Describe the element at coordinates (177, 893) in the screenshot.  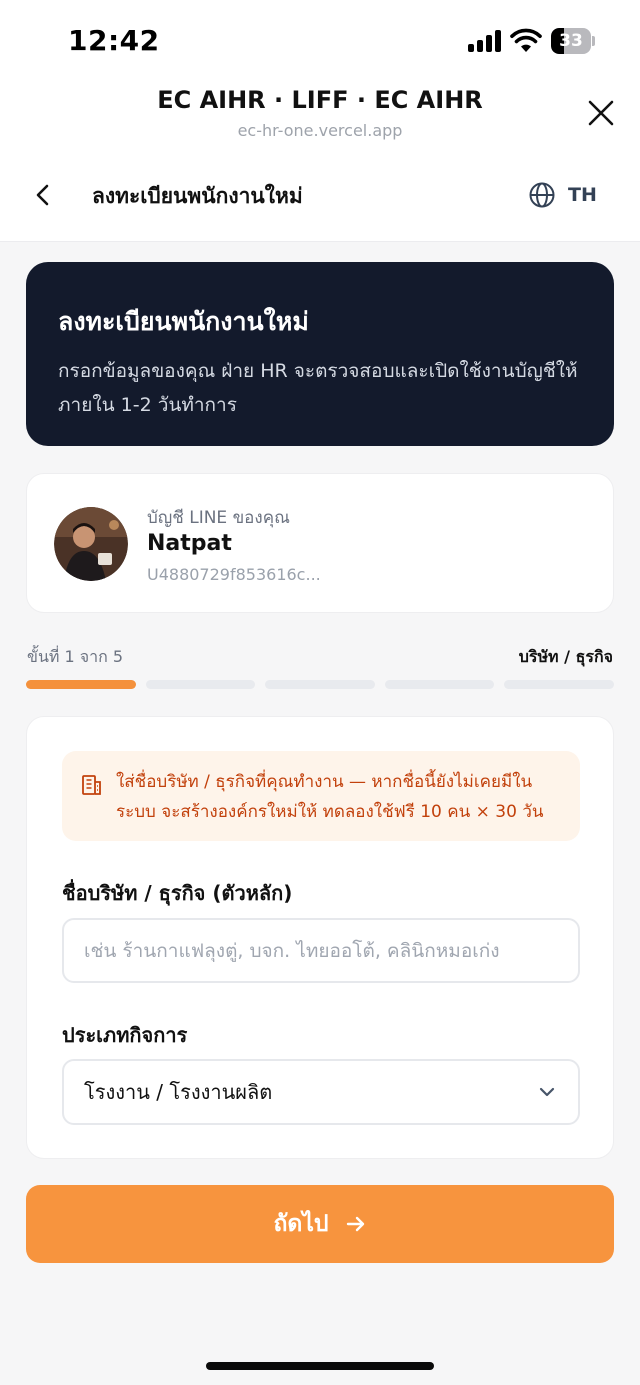
I see `company-name-label: ชื่อบริษัท / ธุรกิจ (ตัวหลัก)` at that location.